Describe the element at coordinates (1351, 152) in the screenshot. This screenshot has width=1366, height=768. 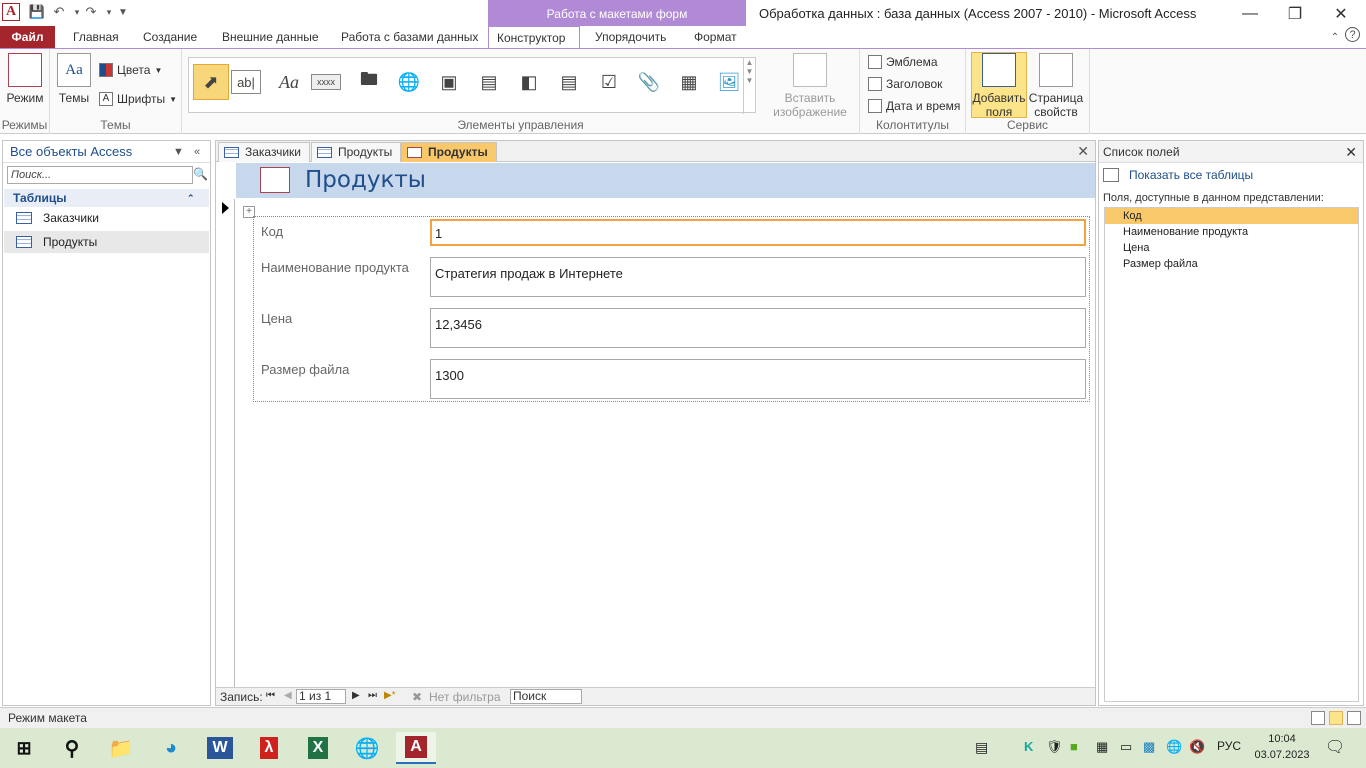
I see `close-icon: ✕` at that location.